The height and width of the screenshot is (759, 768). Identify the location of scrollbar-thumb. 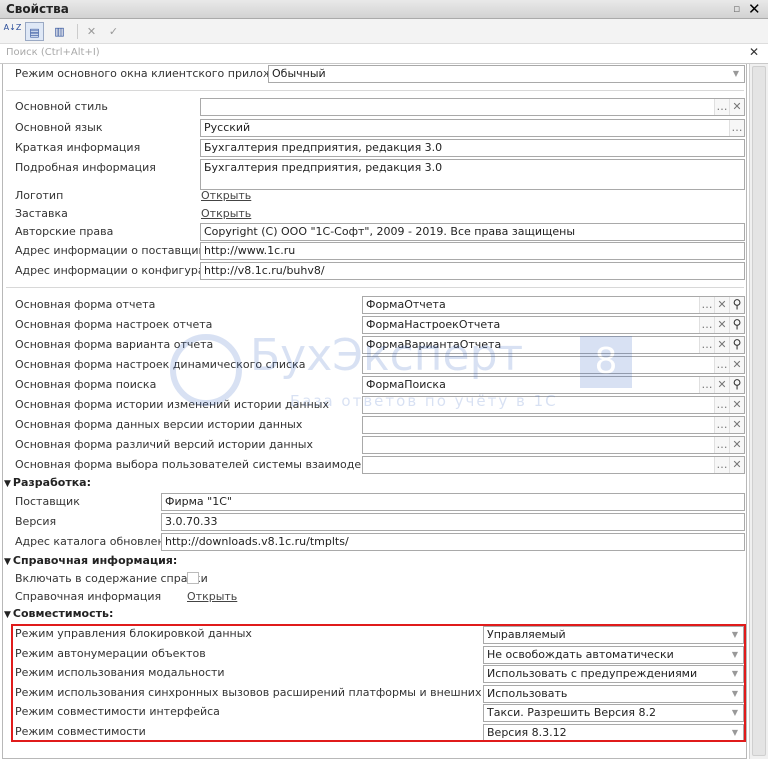
(759, 411).